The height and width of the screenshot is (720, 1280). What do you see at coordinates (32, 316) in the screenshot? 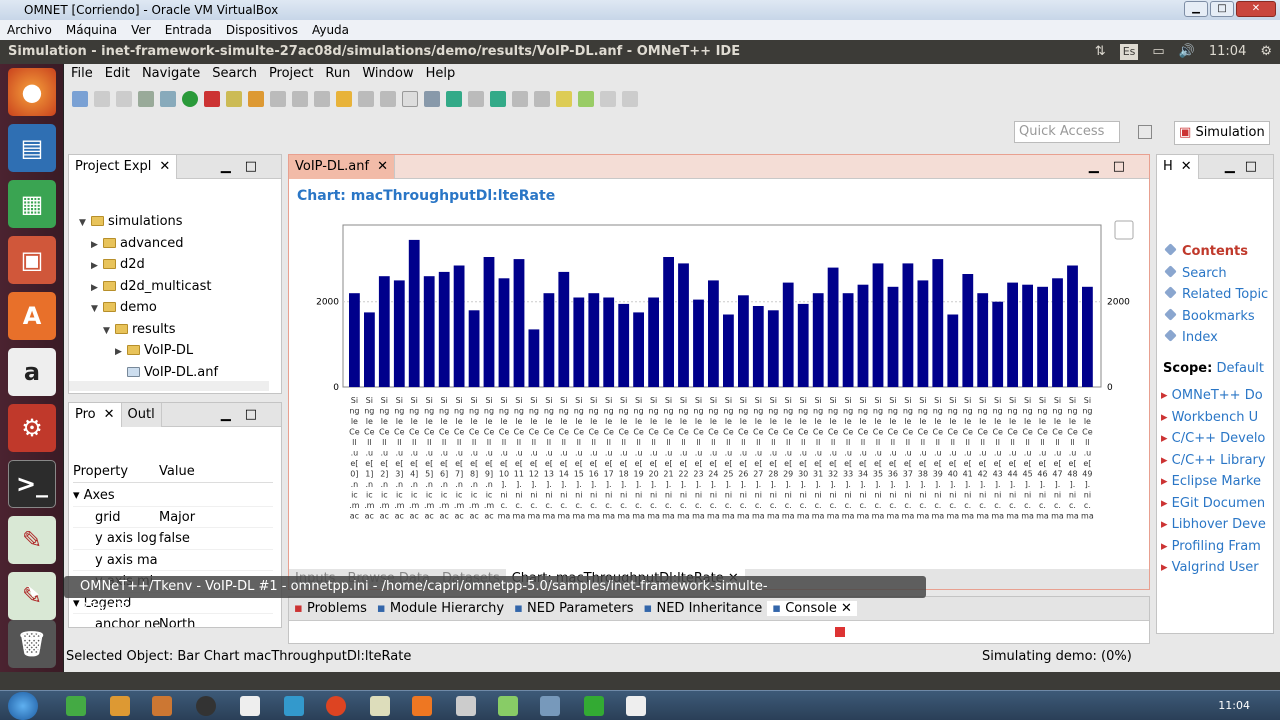
I see `software-center-icon: A` at bounding box center [32, 316].